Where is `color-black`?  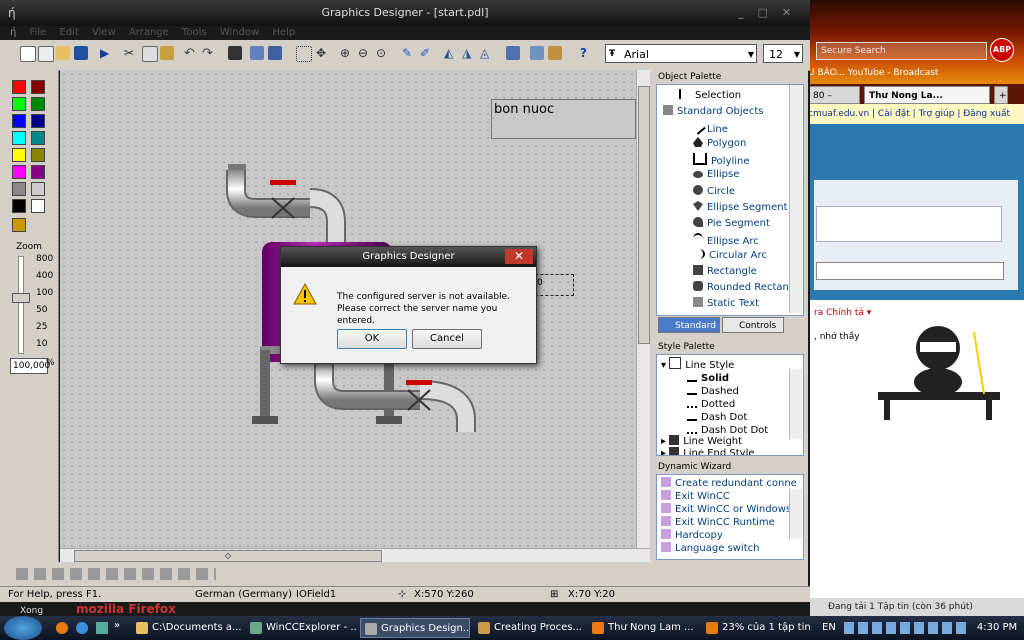
color-black is located at coordinates (19, 206).